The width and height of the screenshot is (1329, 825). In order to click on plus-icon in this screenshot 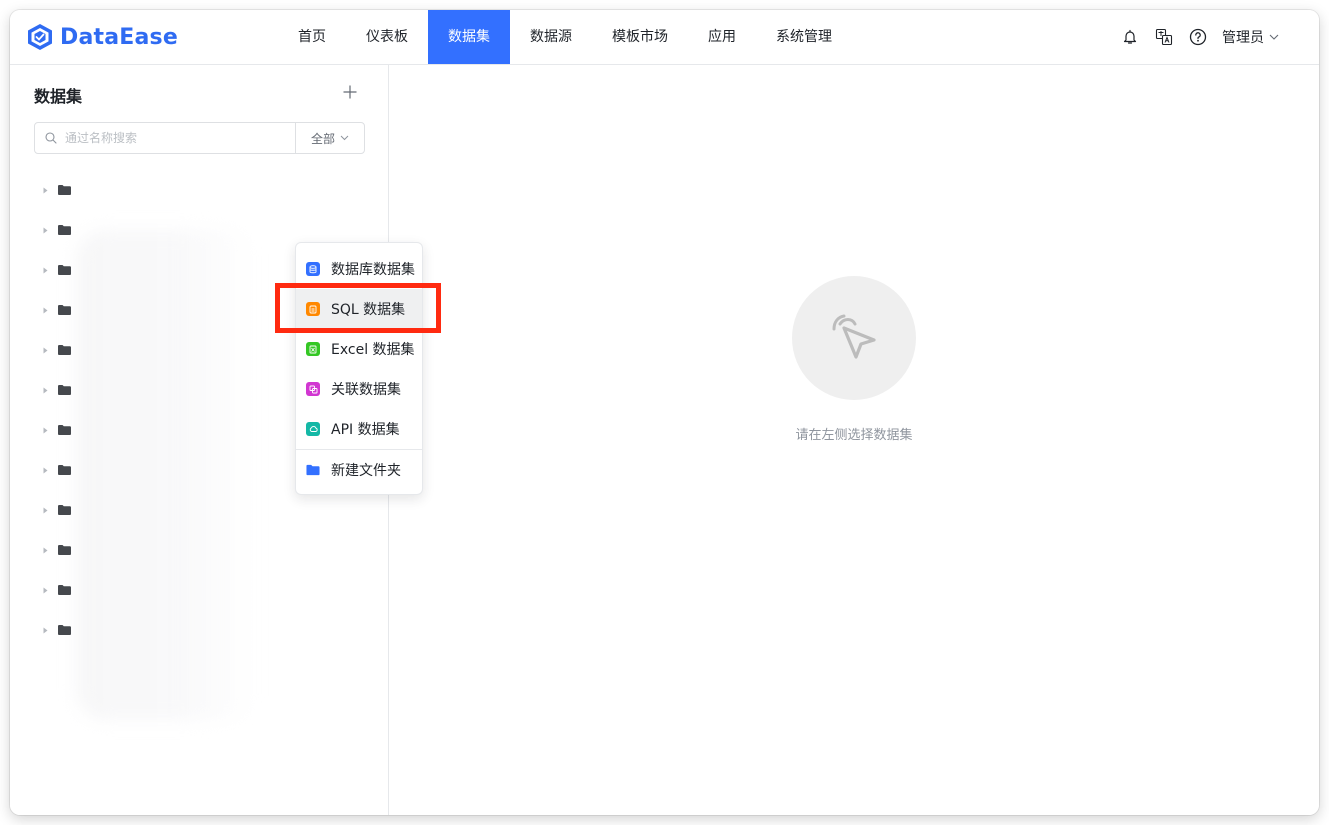, I will do `click(350, 92)`.